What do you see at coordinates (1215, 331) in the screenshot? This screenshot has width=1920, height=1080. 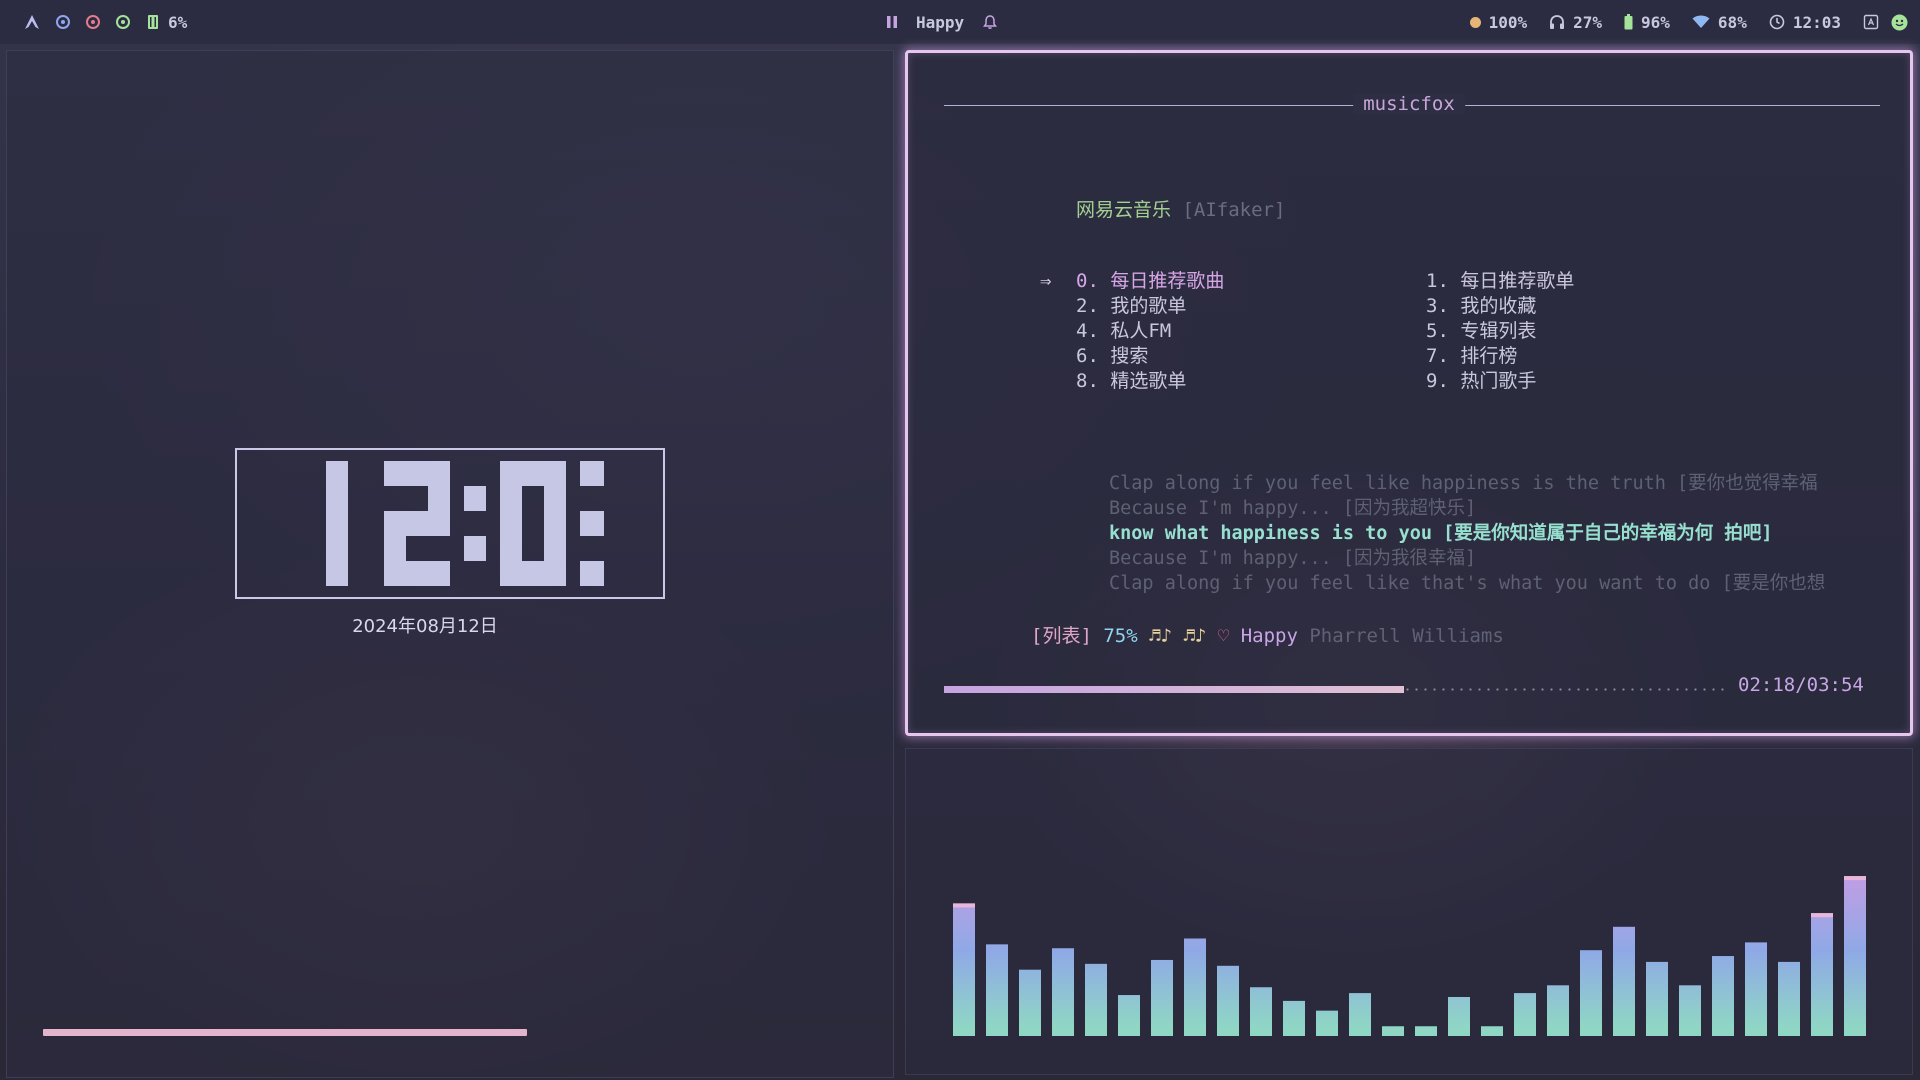 I see `menu-item: 4. 私人FM` at bounding box center [1215, 331].